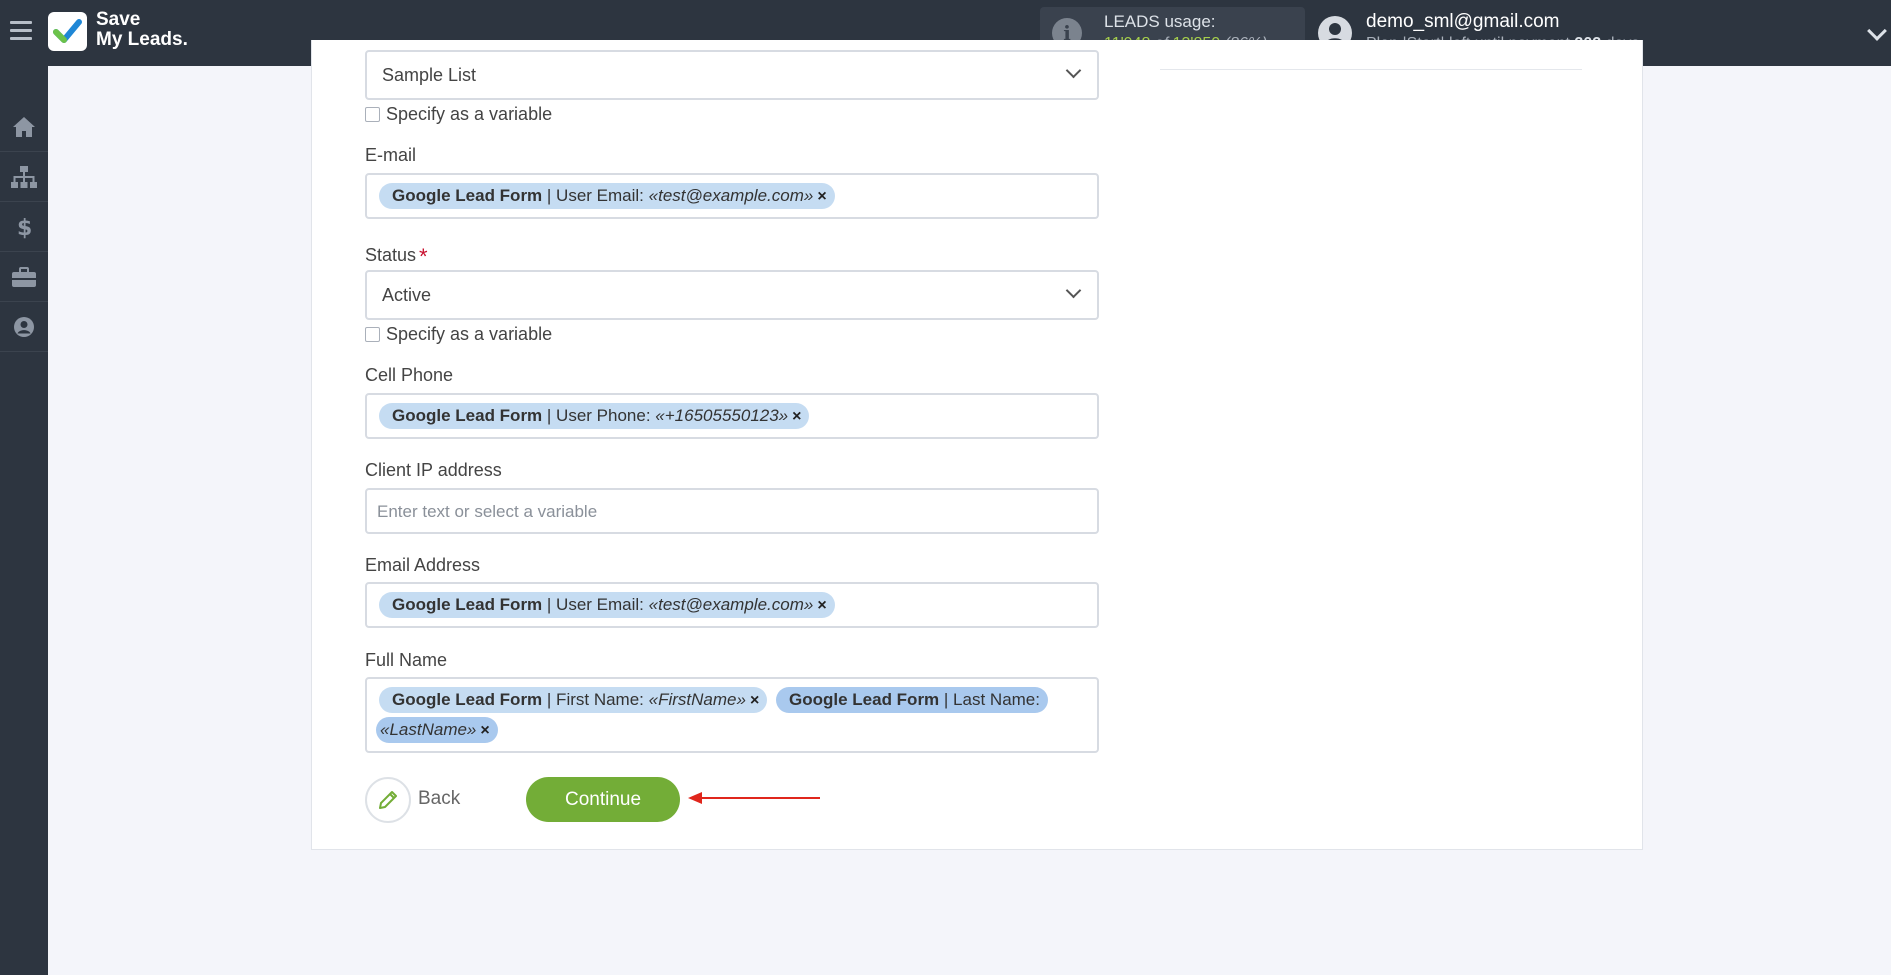  I want to click on sitemap-icon, so click(24, 176).